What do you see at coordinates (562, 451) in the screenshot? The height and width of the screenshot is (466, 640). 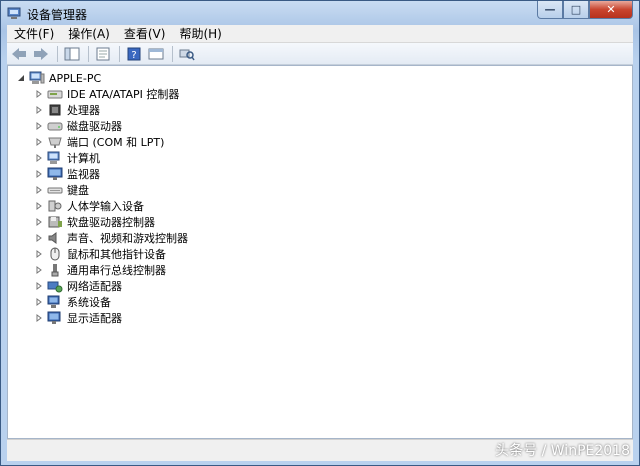 I see `watermark-text: 头条号 / WinPE2018` at bounding box center [562, 451].